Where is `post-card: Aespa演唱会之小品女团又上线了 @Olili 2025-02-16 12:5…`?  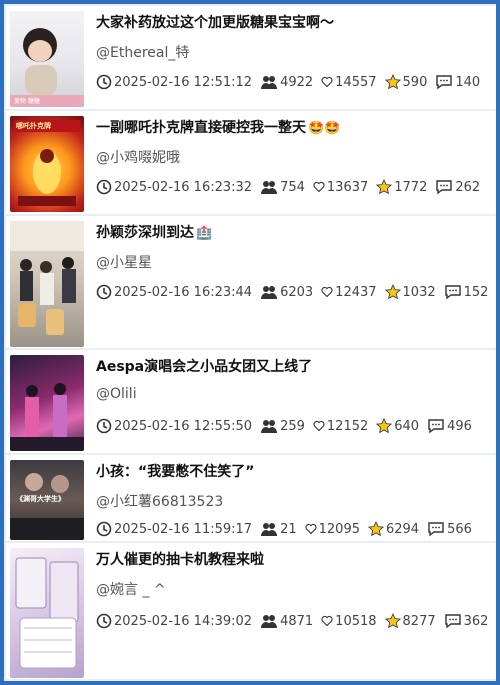
post-card: Aespa演唱会之小品女团又上线了 @Olili 2025-02-16 12:5… is located at coordinates (251, 401).